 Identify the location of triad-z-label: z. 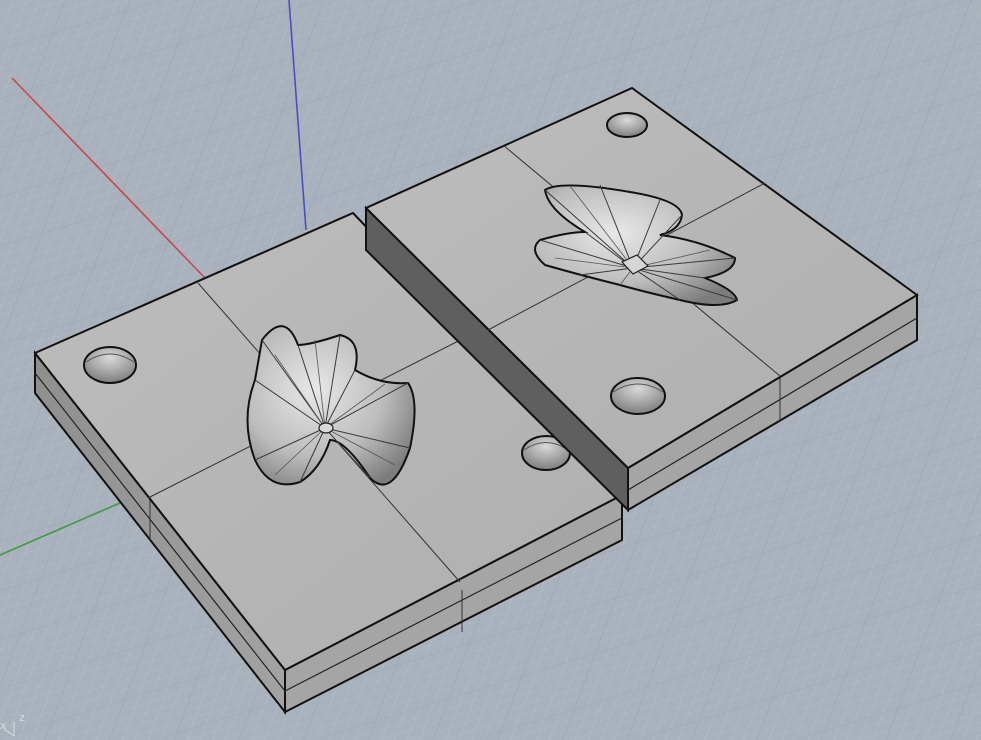
(22, 717).